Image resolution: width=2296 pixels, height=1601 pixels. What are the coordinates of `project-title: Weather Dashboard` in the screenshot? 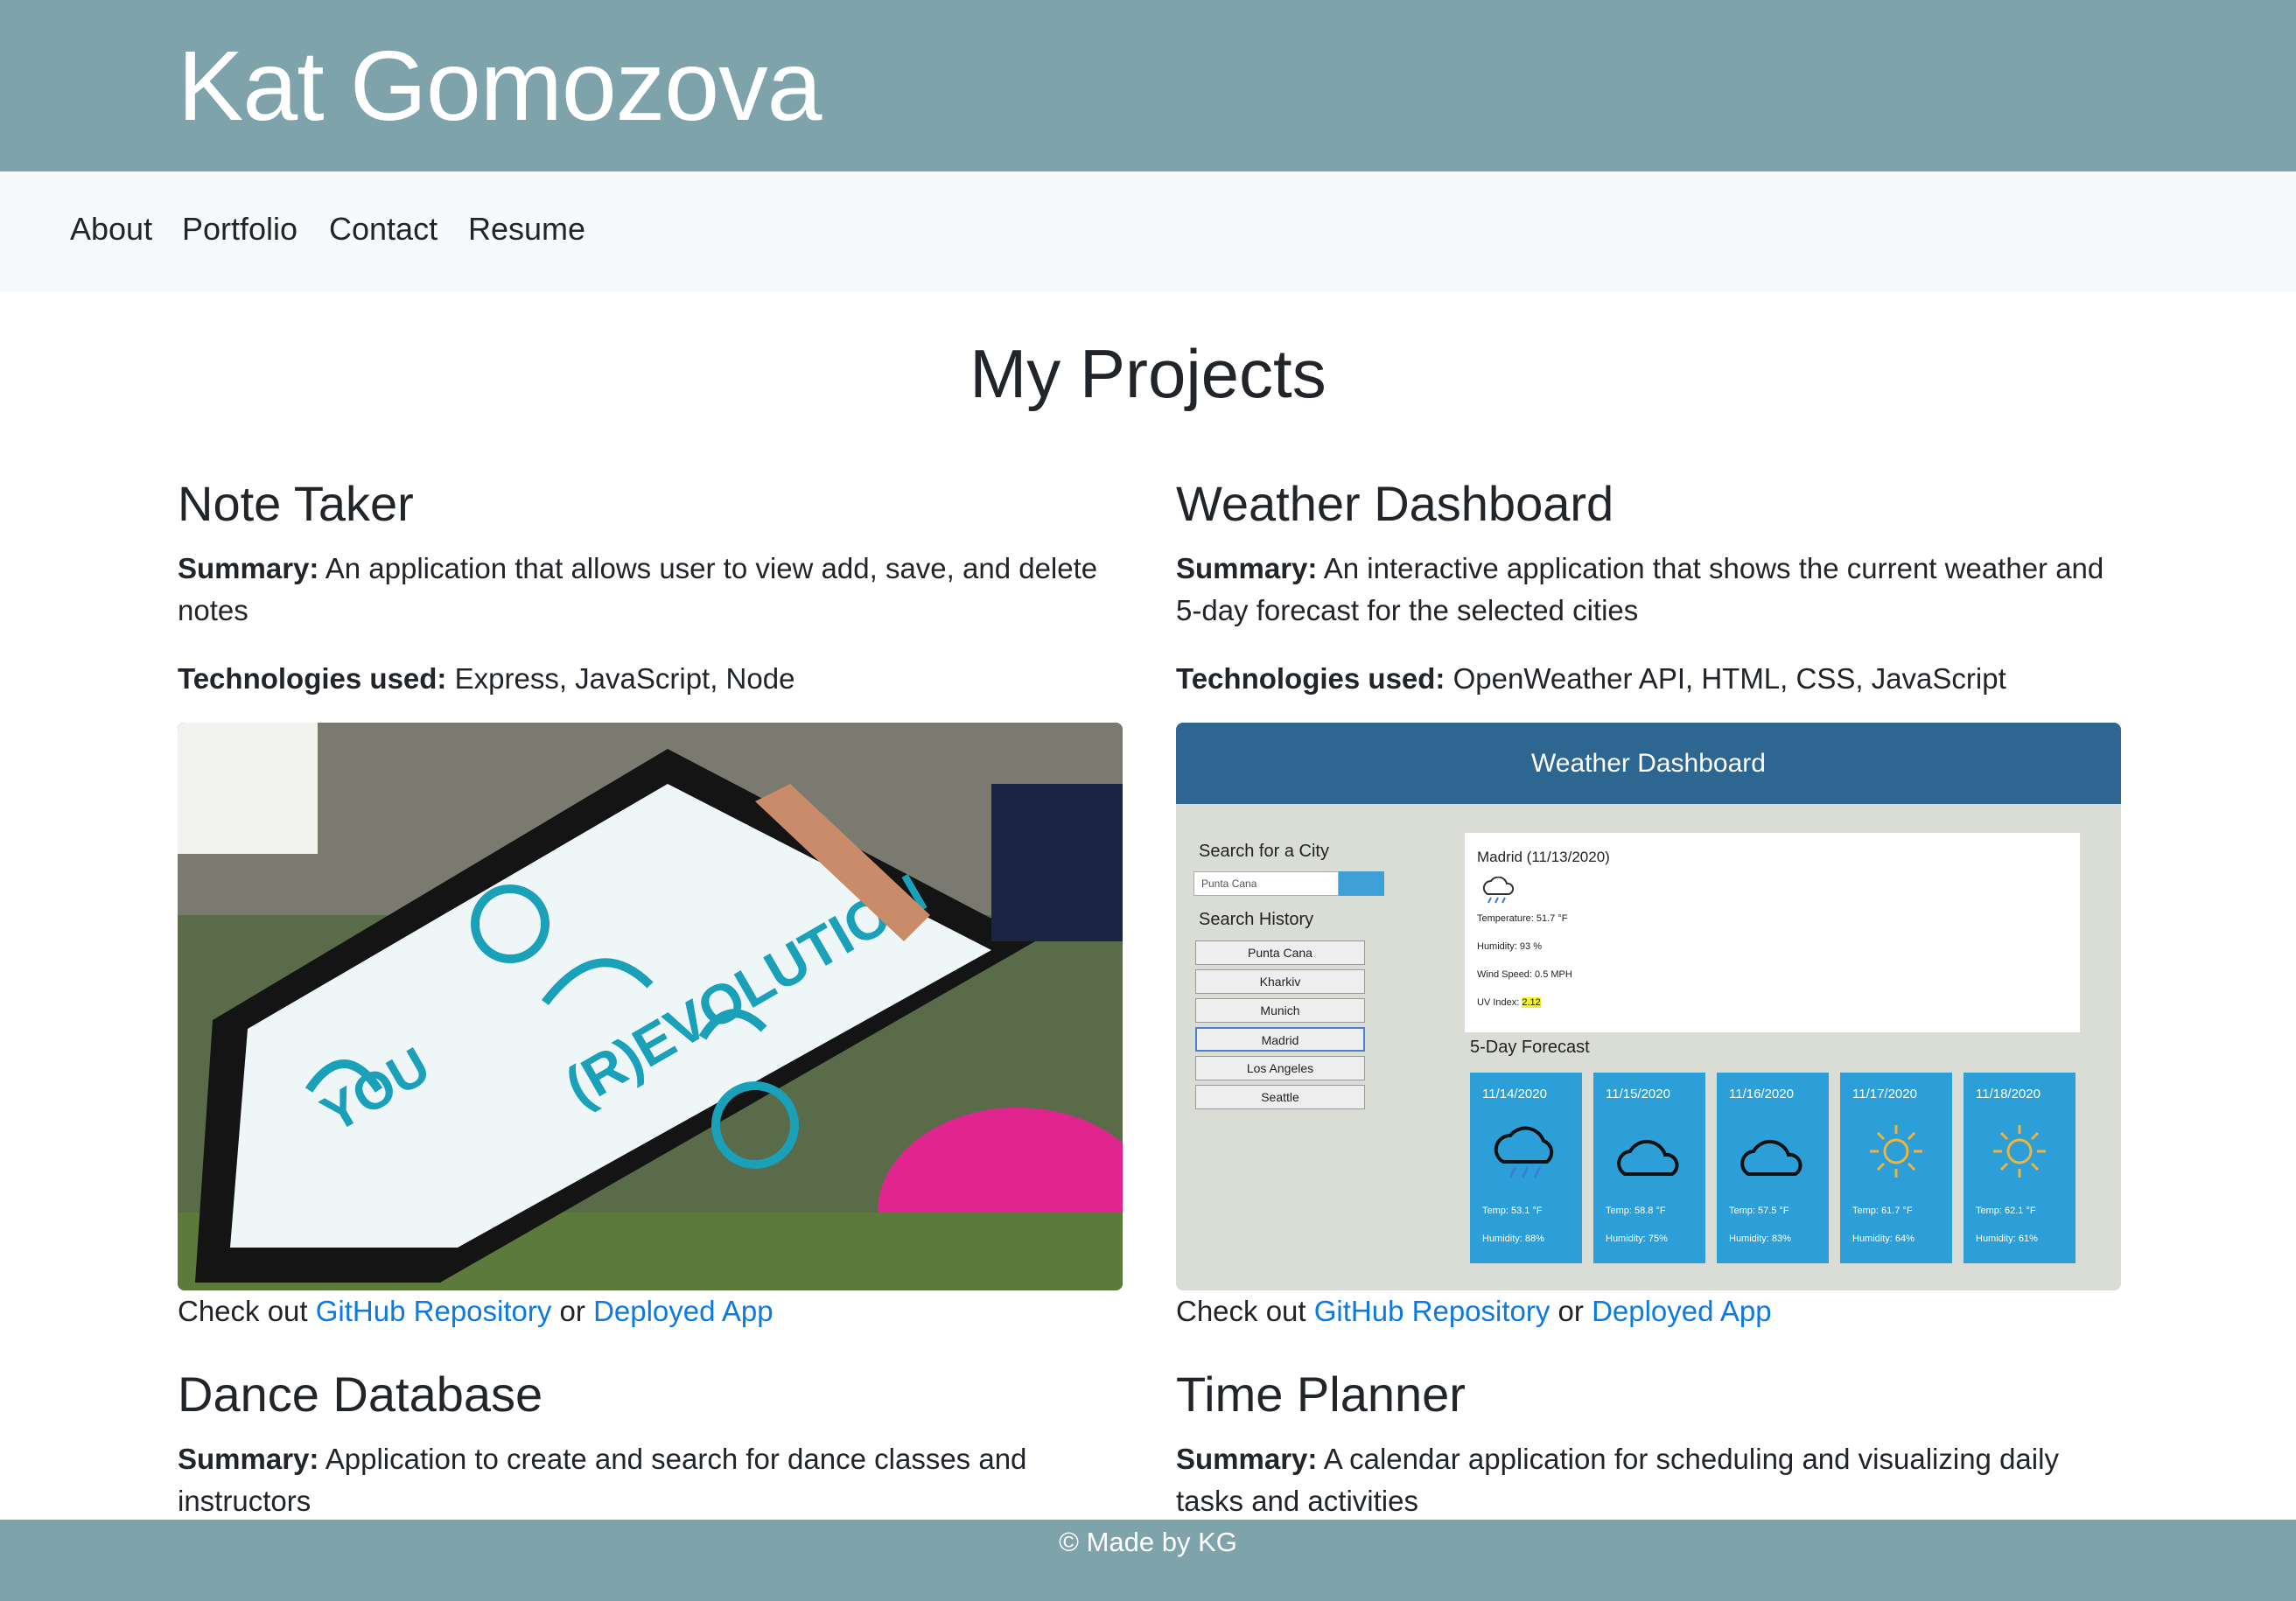 It's located at (1395, 503).